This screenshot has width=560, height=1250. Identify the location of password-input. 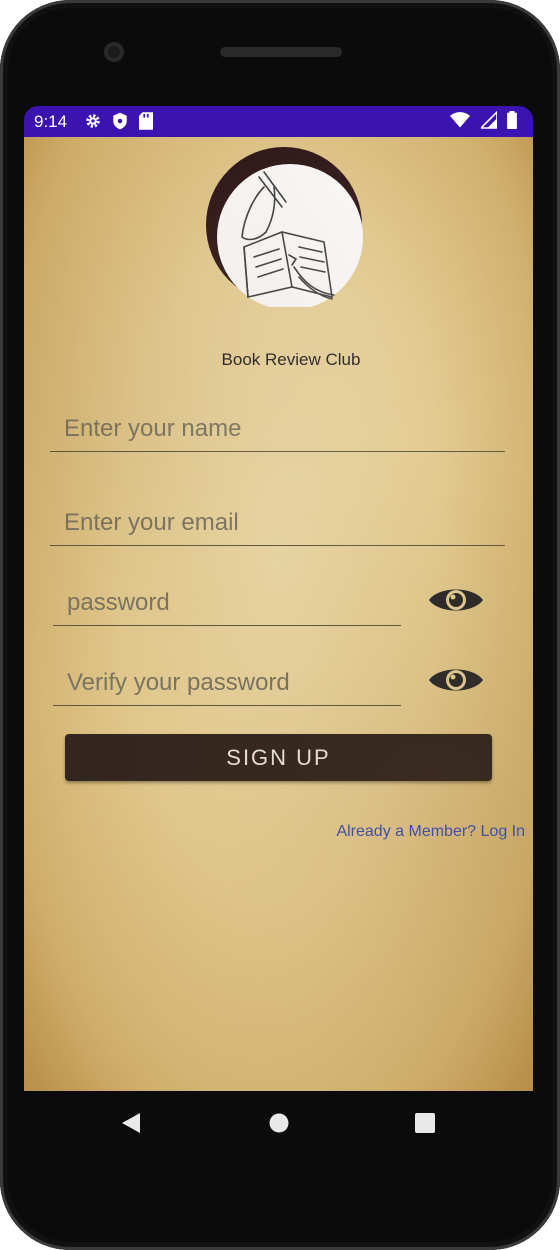
(227, 603).